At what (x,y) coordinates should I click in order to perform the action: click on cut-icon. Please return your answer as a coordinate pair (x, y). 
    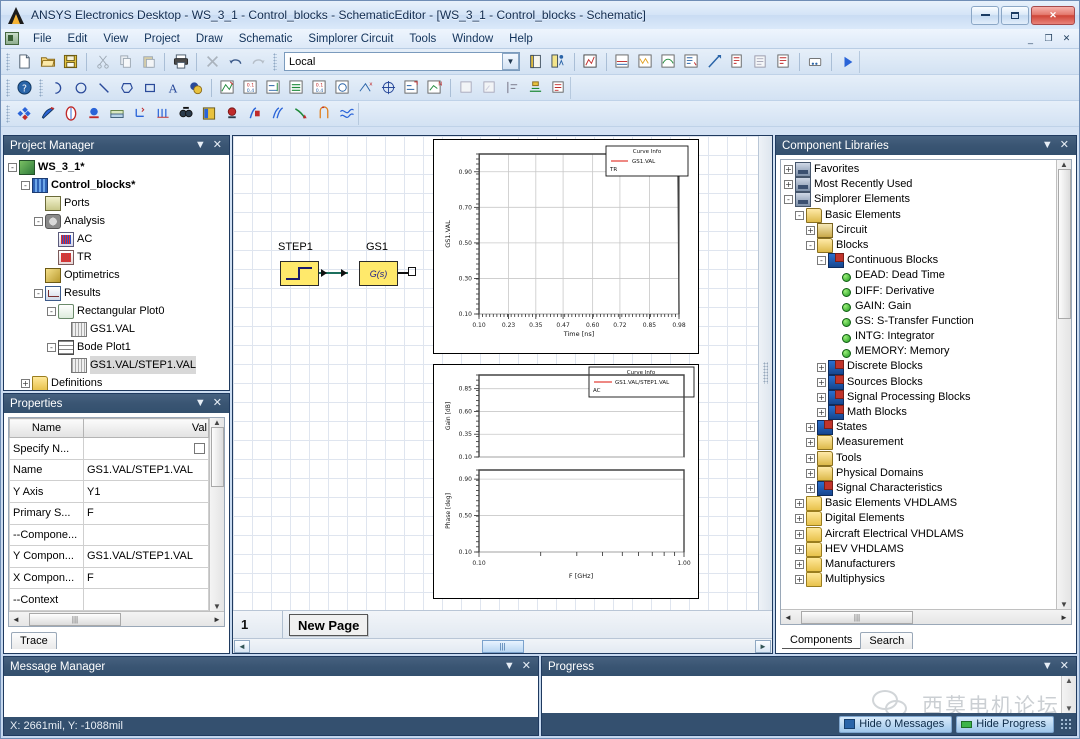
    Looking at the image, I should click on (102, 62).